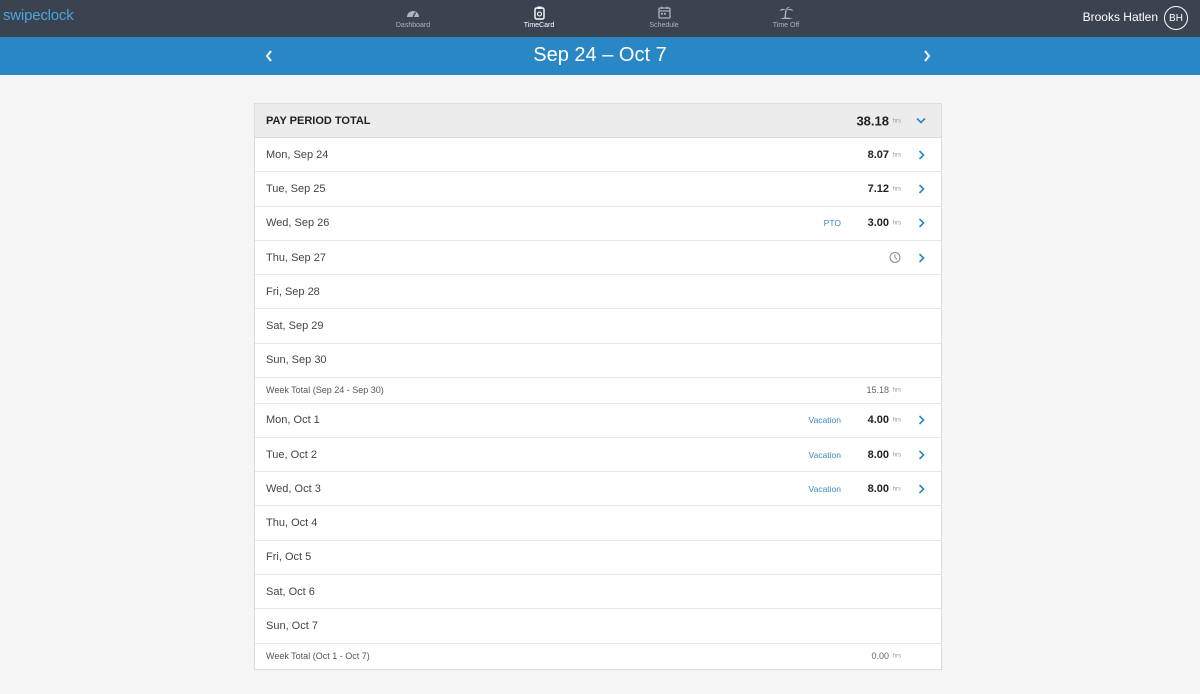 The image size is (1200, 694). Describe the element at coordinates (318, 120) in the screenshot. I see `pay-period-total-label: PAY PERIOD TOTAL` at that location.